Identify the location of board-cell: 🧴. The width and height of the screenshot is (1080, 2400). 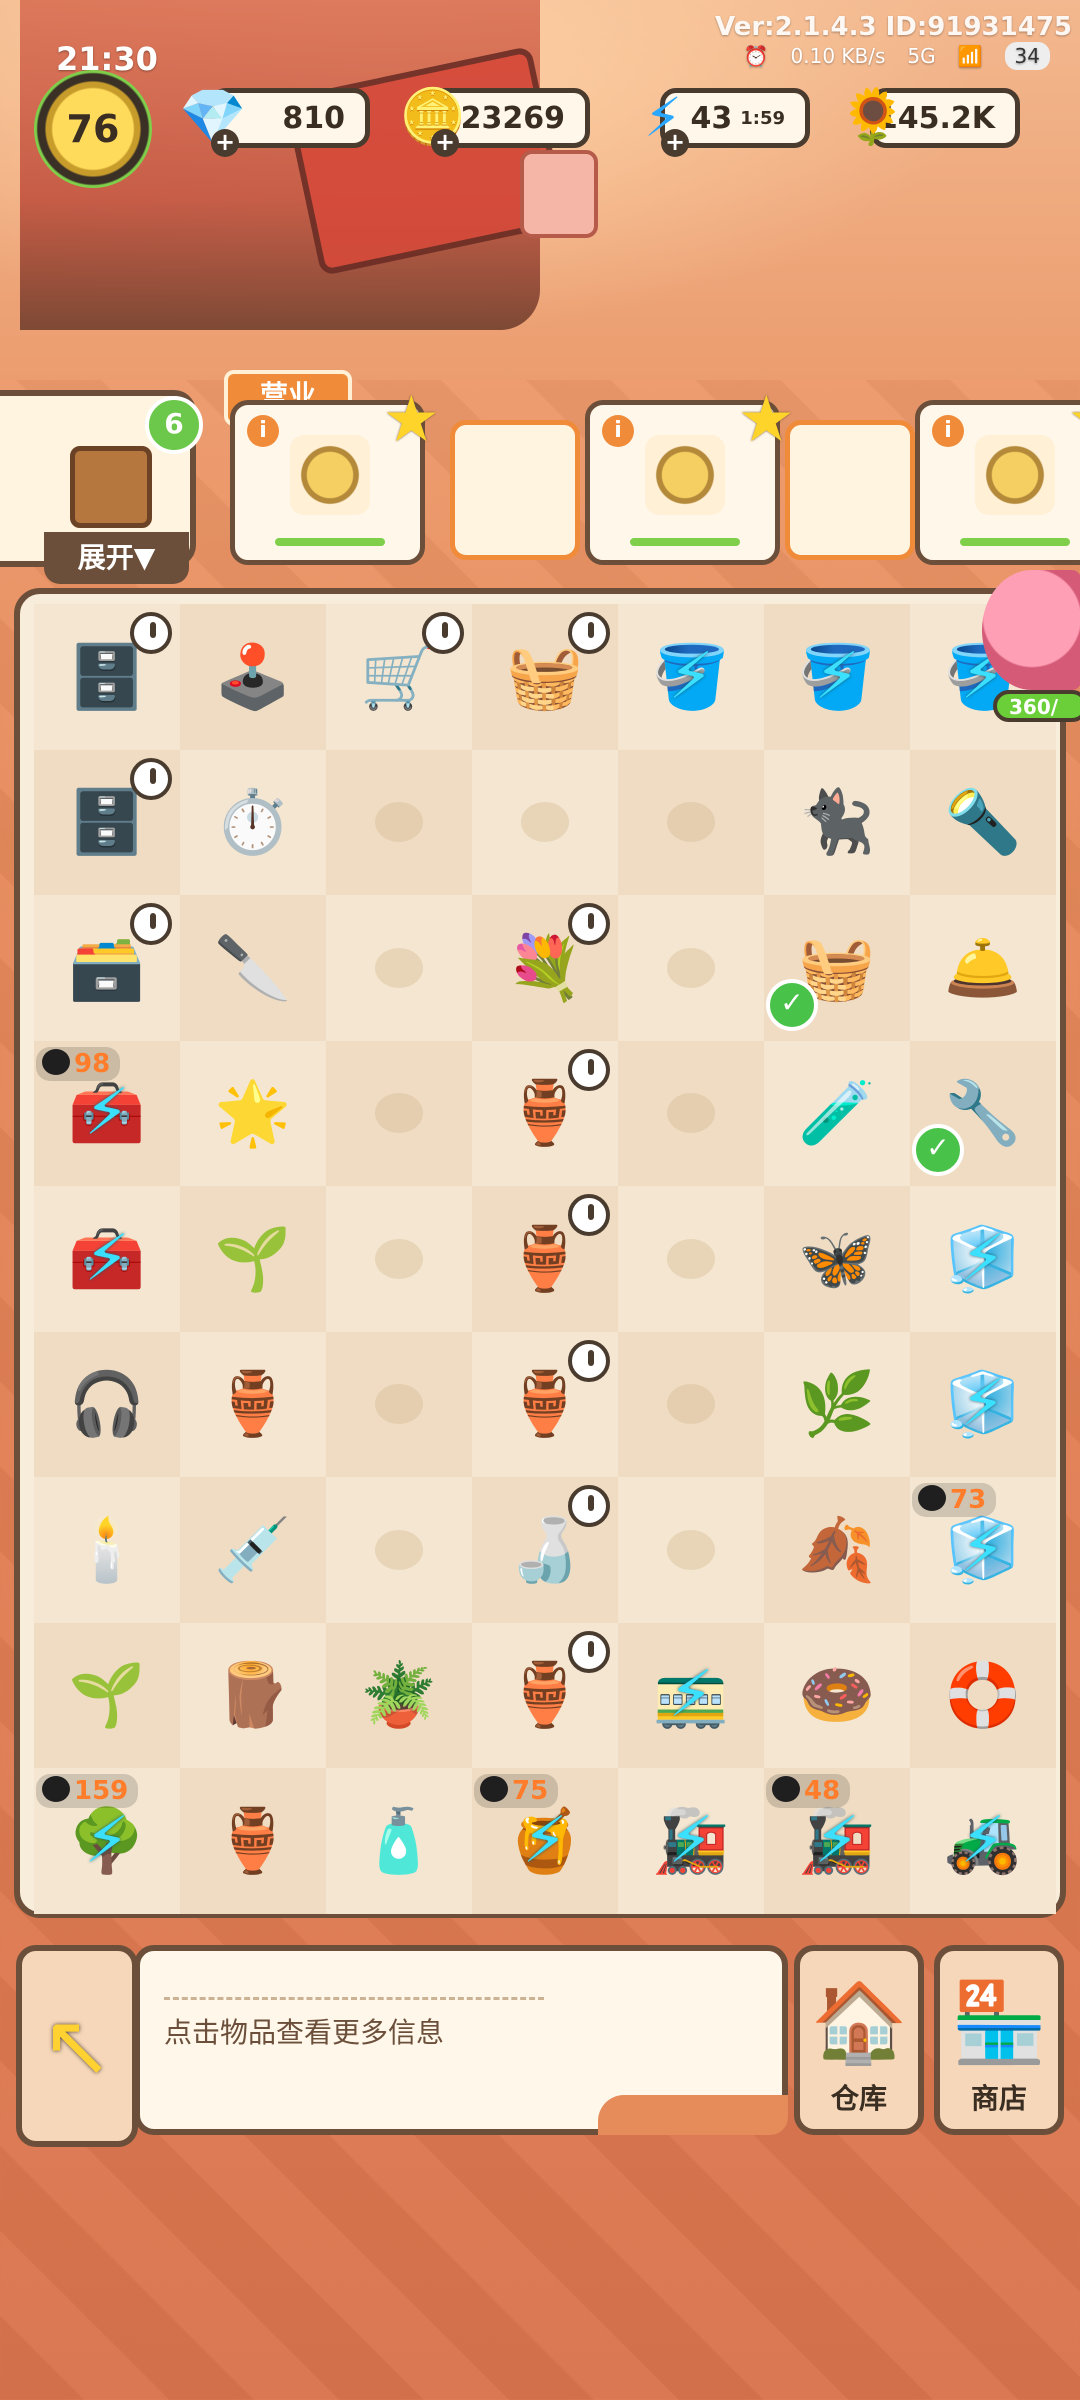
(399, 1841).